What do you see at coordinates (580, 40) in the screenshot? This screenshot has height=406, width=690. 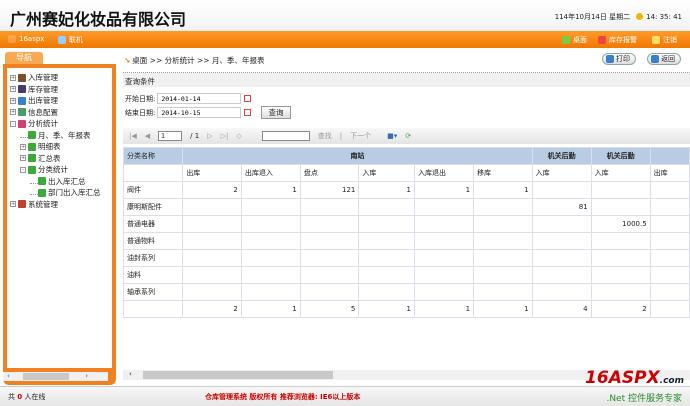 I see `desktop-label: 桌面` at bounding box center [580, 40].